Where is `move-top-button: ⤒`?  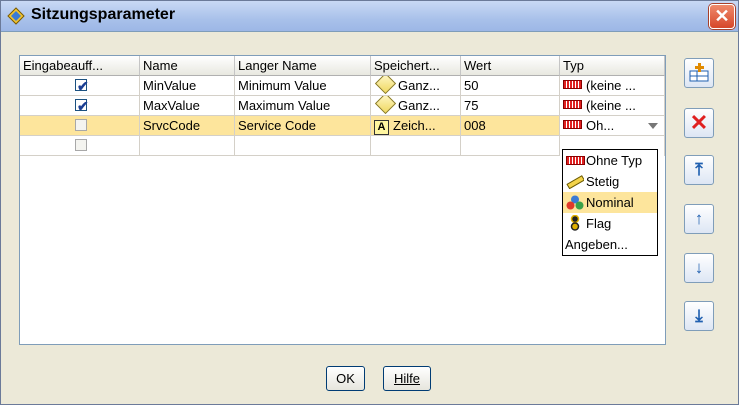
move-top-button: ⤒ is located at coordinates (699, 170).